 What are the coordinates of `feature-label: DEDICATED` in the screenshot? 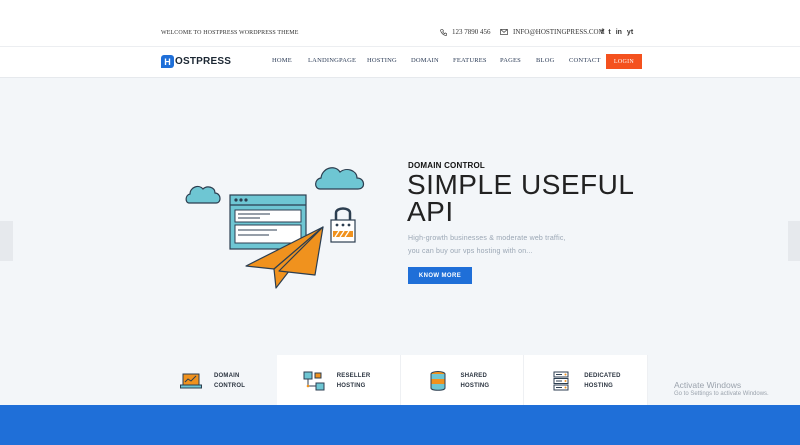 It's located at (602, 376).